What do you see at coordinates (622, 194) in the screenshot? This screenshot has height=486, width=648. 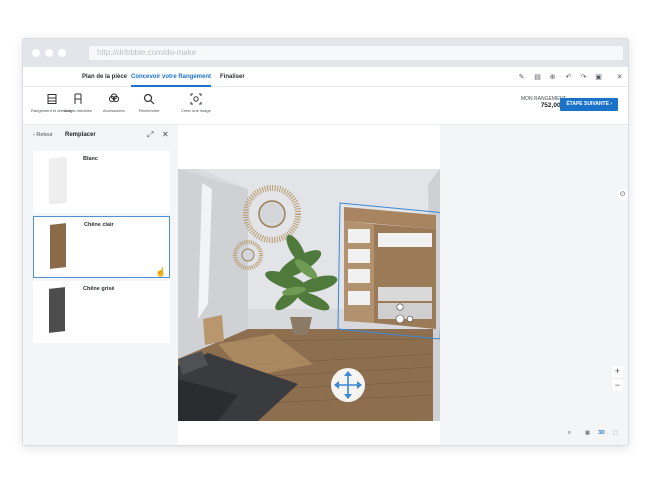 I see `help-icon: ⊙` at bounding box center [622, 194].